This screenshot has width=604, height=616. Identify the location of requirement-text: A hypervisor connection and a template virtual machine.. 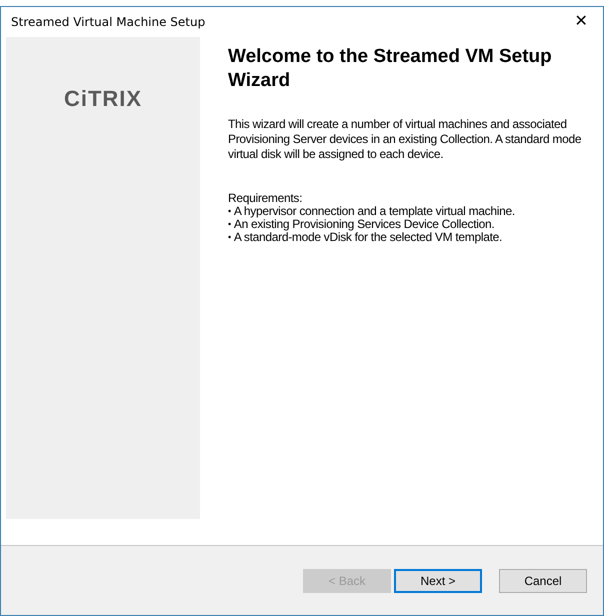
(374, 211).